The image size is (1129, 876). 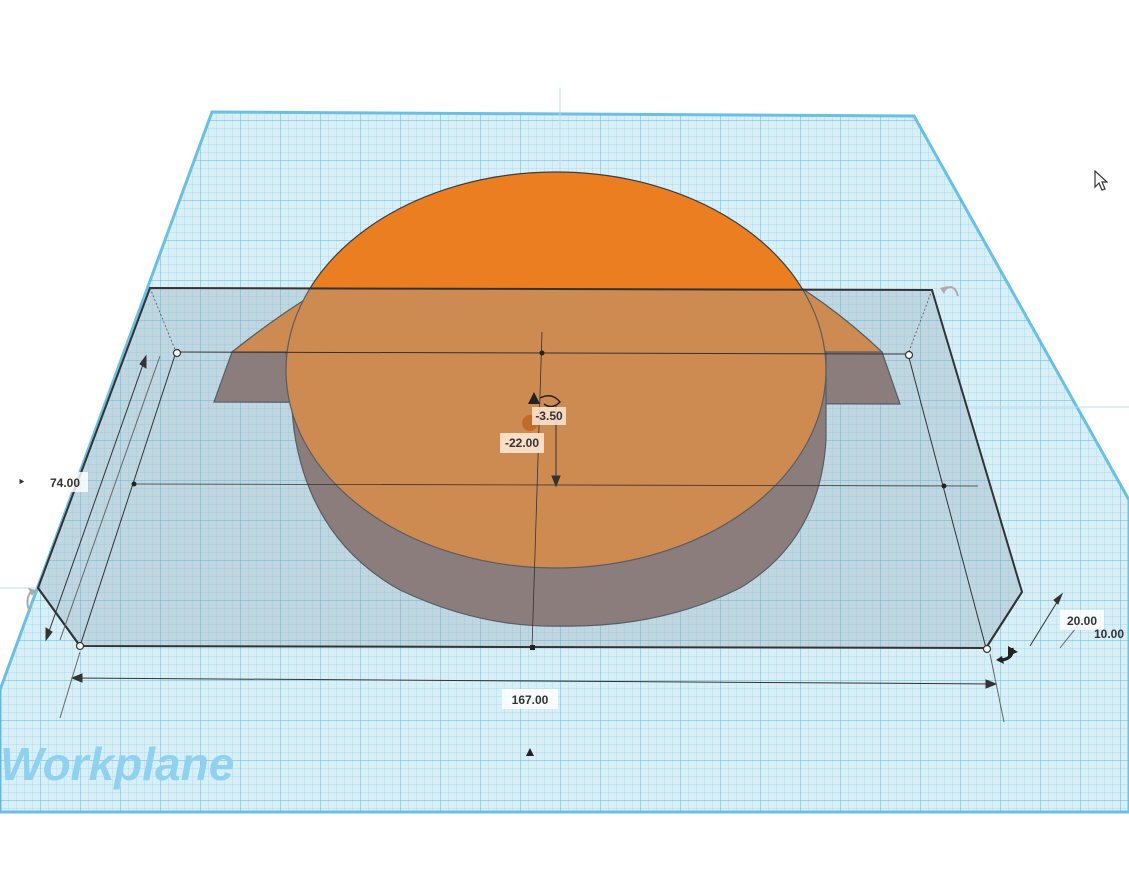 What do you see at coordinates (117, 764) in the screenshot?
I see `workplane-label: Workplane` at bounding box center [117, 764].